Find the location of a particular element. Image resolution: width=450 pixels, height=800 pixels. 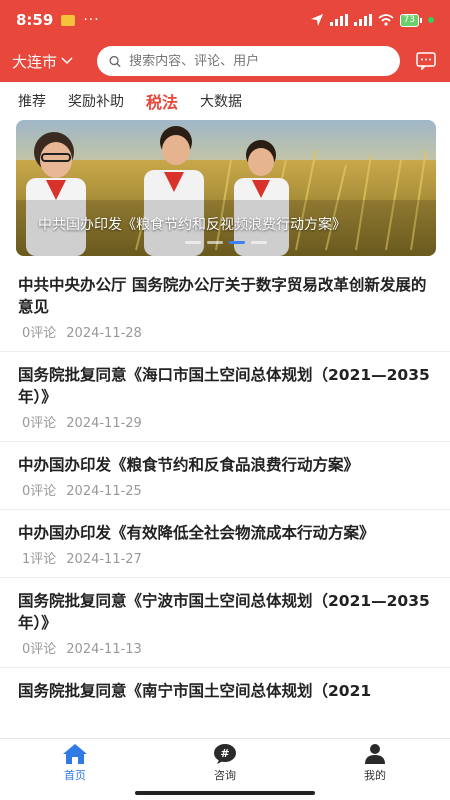

news-title: 中办国办印发《粮食节约和反食品浪费行动方案》 is located at coordinates (189, 465).